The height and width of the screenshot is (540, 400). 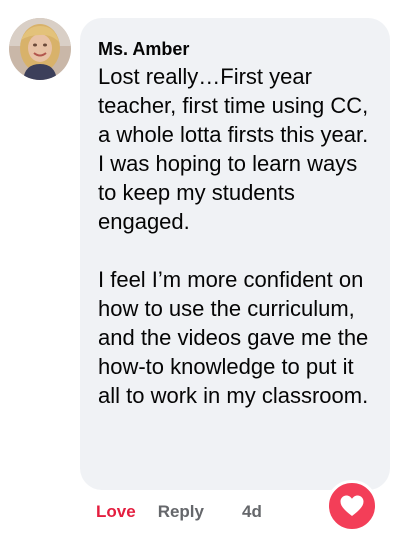 I want to click on comment-author: Ms. Amber, so click(x=235, y=49).